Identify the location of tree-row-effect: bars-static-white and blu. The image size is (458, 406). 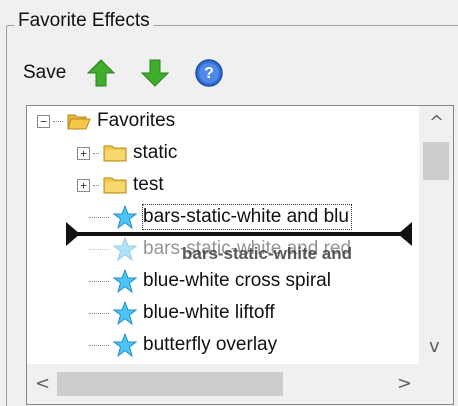
(220, 217).